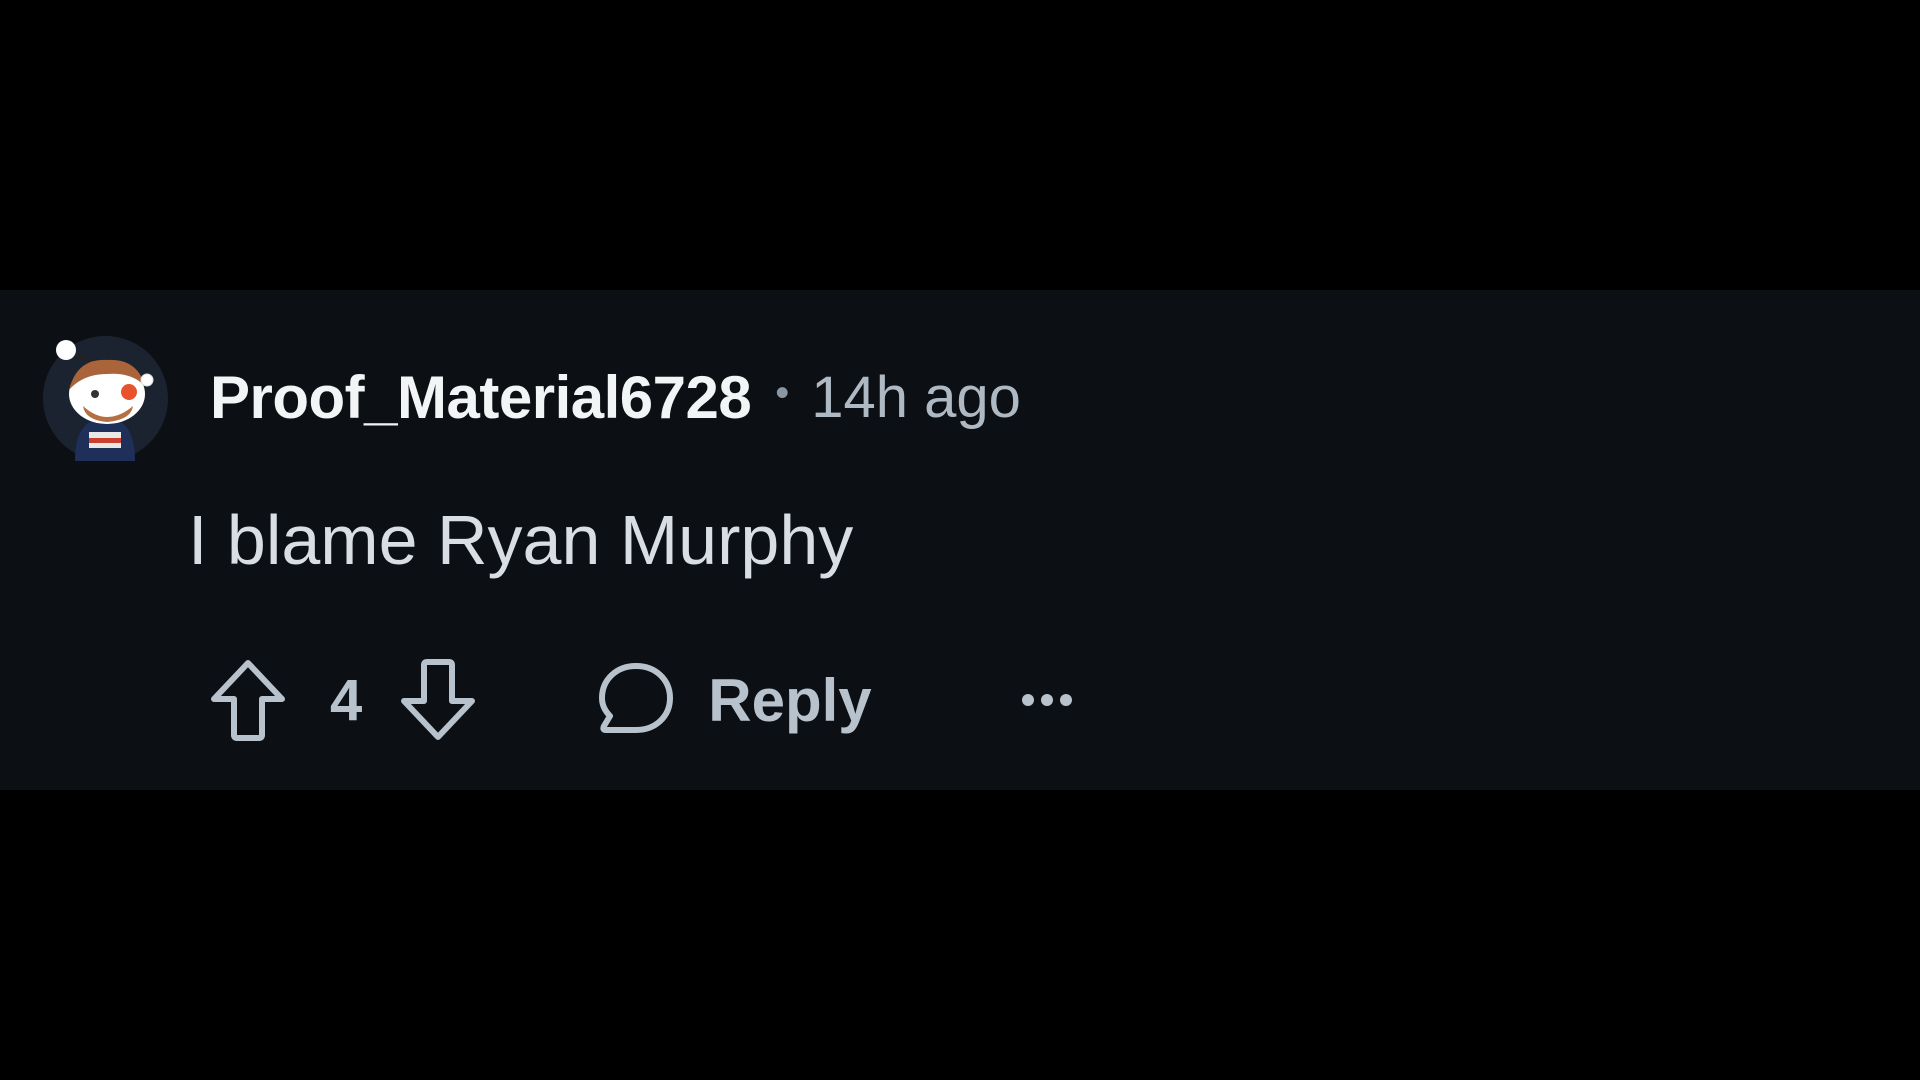  I want to click on upvote-arrow-icon, so click(248, 700).